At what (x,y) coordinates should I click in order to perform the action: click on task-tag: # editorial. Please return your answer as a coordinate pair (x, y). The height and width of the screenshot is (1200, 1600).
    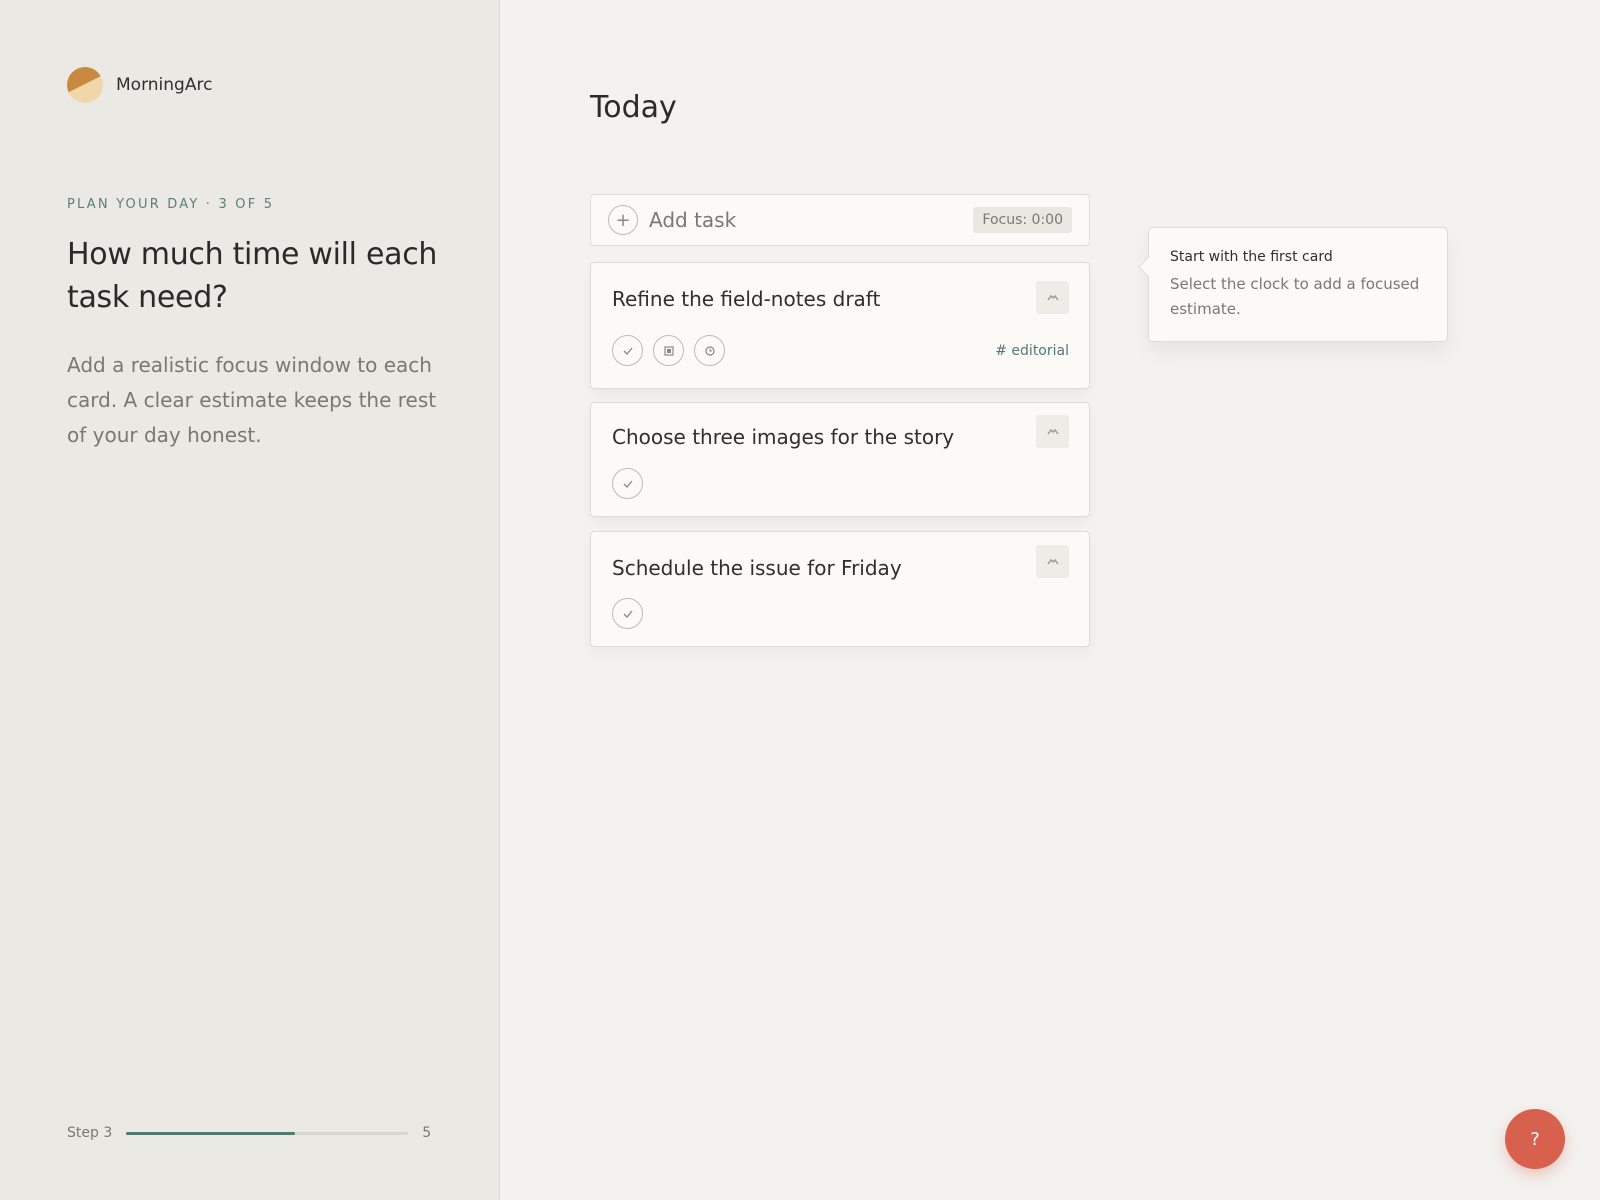
    Looking at the image, I should click on (1032, 351).